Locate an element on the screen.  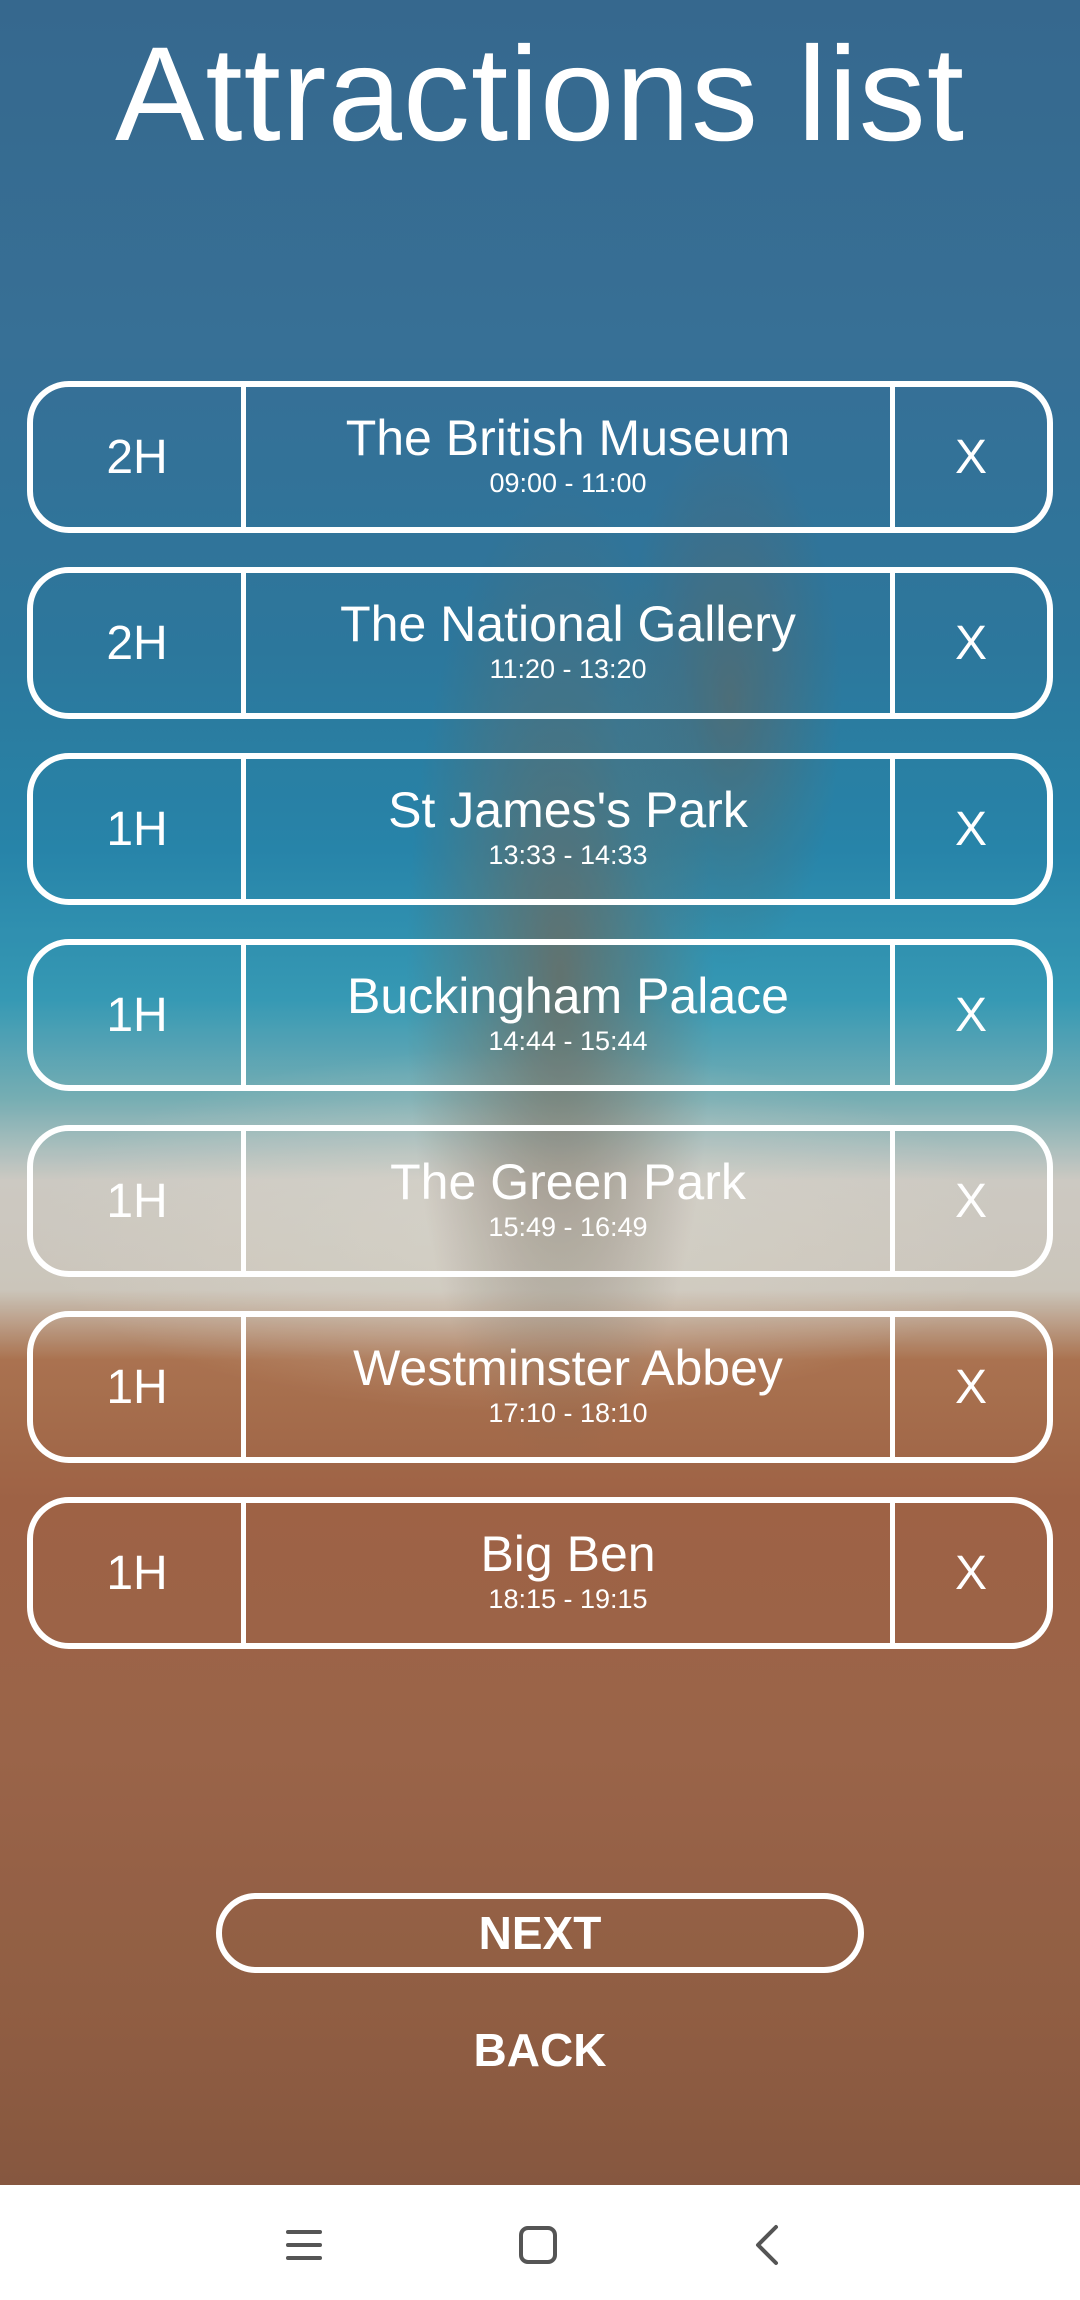
attraction-info: The Green Park 15:49 - 16:49 is located at coordinates (570, 1201).